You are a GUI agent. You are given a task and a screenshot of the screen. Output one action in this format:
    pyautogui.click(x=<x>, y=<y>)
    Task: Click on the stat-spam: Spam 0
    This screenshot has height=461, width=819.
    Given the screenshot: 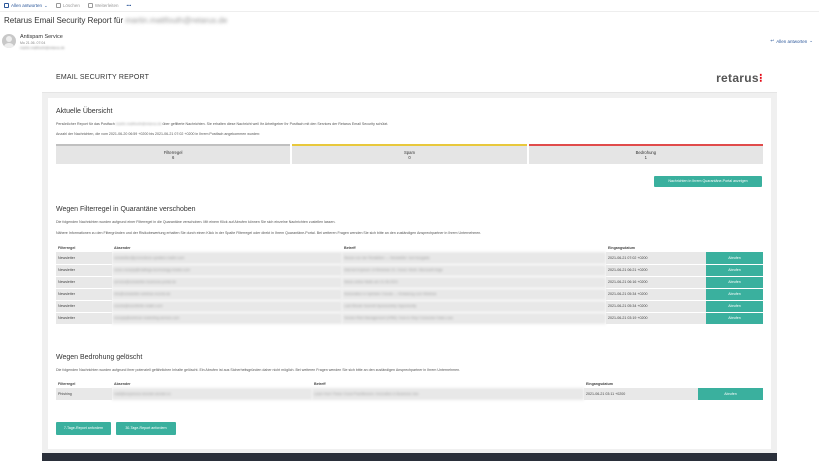 What is the action you would take?
    pyautogui.click(x=409, y=154)
    